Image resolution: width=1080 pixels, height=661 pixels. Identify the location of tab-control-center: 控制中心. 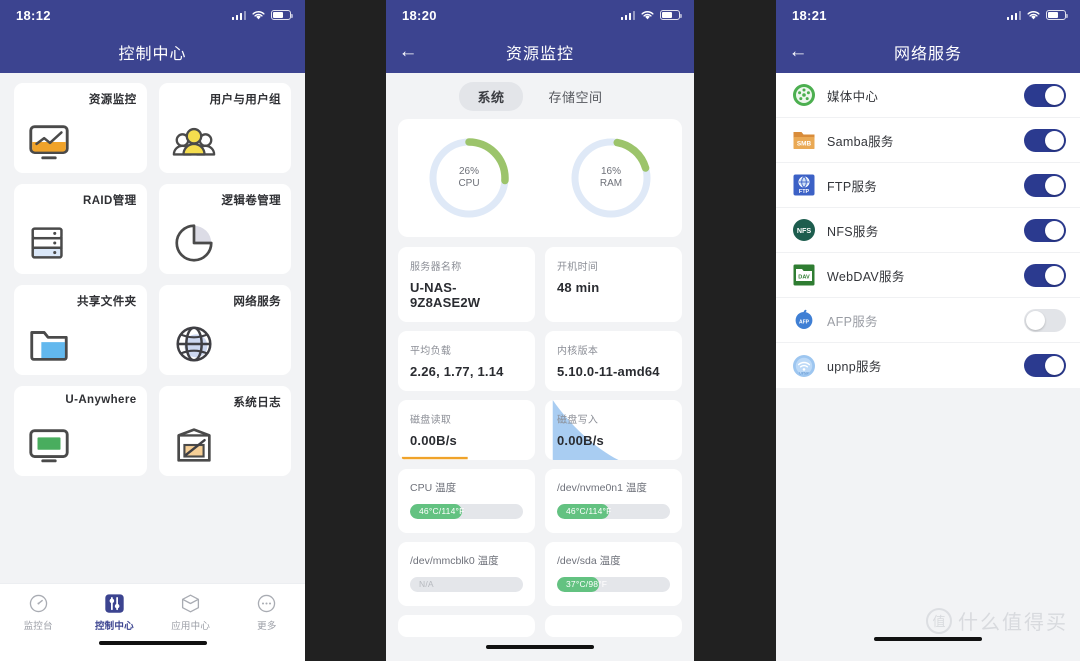
(114, 612).